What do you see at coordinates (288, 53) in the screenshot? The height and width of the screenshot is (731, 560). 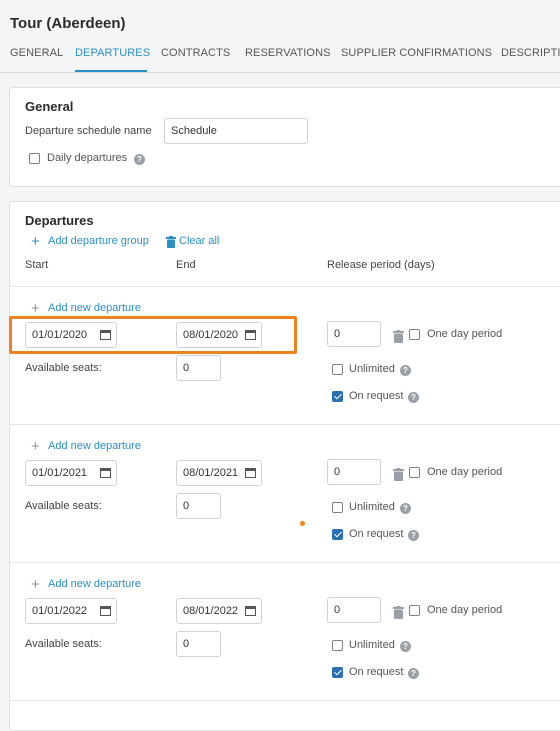 I see `tab-reservations: RESERVATIONS` at bounding box center [288, 53].